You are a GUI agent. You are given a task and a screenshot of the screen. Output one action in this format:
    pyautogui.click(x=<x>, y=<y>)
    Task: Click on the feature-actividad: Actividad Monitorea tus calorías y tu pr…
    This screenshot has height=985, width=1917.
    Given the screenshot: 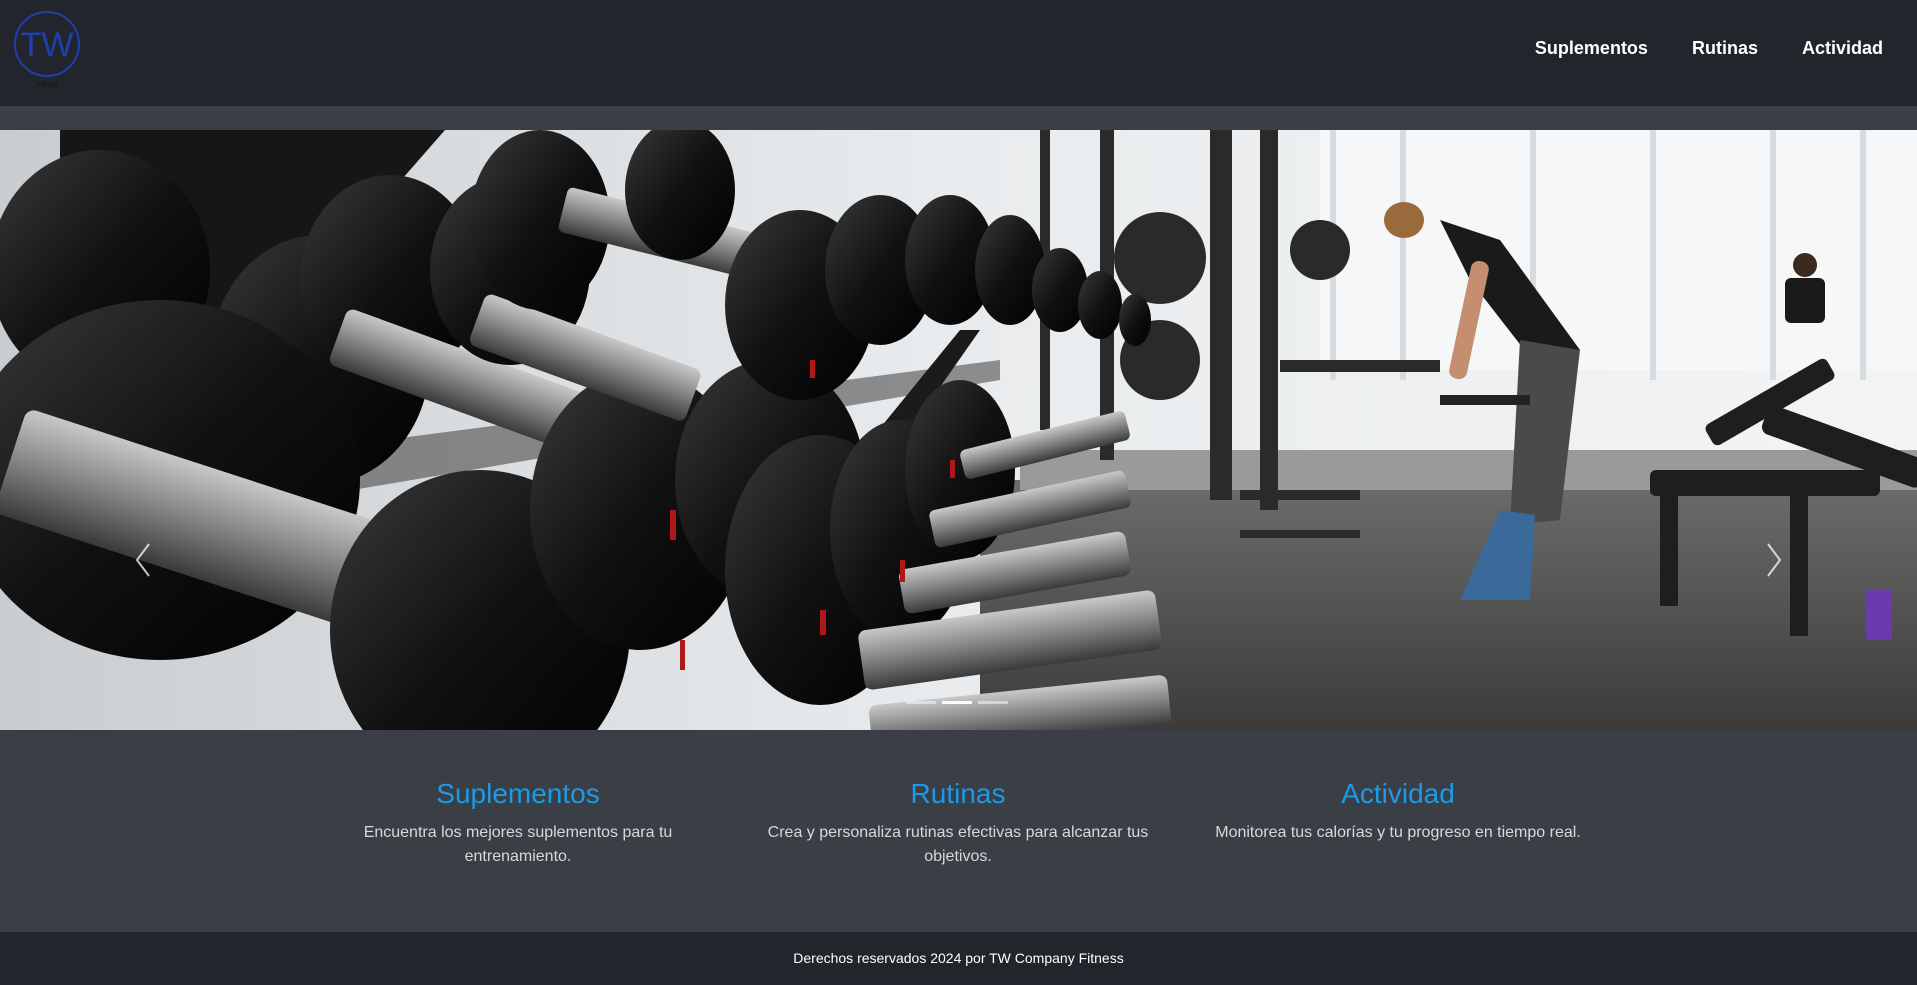 What is the action you would take?
    pyautogui.click(x=1398, y=811)
    